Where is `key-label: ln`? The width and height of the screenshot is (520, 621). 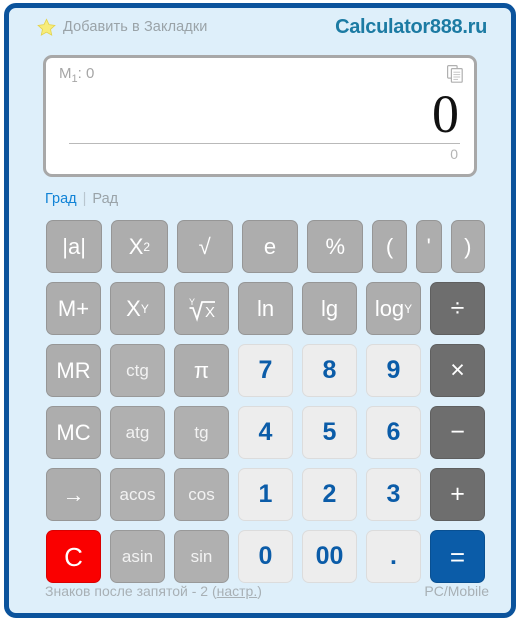 key-label: ln is located at coordinates (265, 308).